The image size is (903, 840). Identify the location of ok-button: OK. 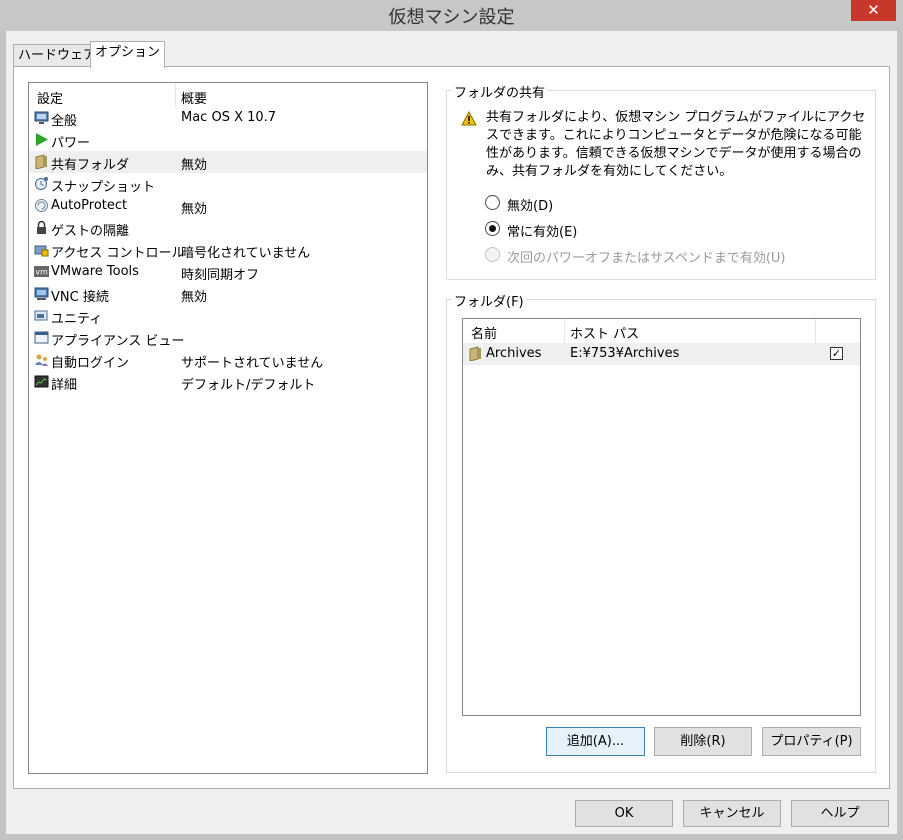
(624, 813).